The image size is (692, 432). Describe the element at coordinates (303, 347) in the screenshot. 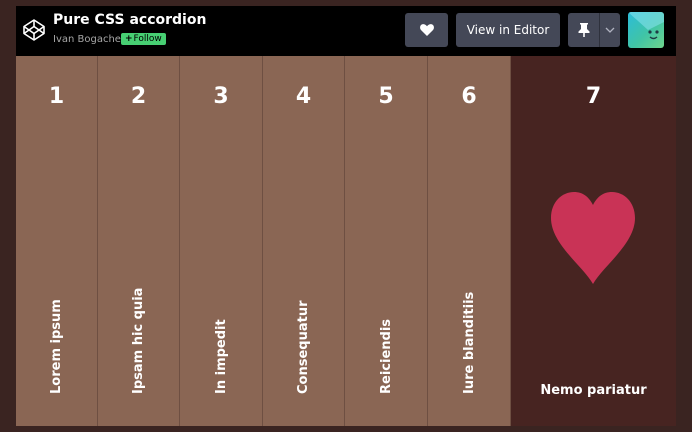

I see `panel-label: Consequatur` at that location.